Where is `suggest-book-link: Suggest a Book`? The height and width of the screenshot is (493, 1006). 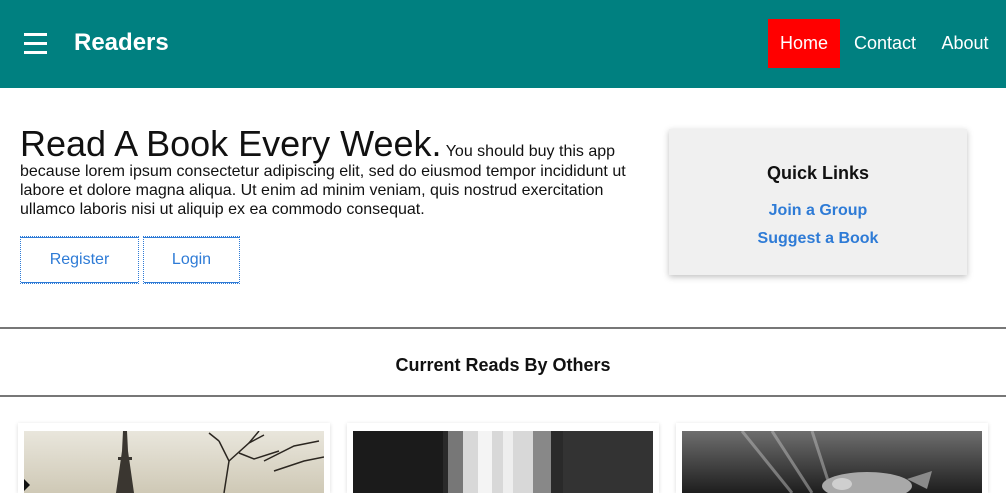 suggest-book-link: Suggest a Book is located at coordinates (818, 239).